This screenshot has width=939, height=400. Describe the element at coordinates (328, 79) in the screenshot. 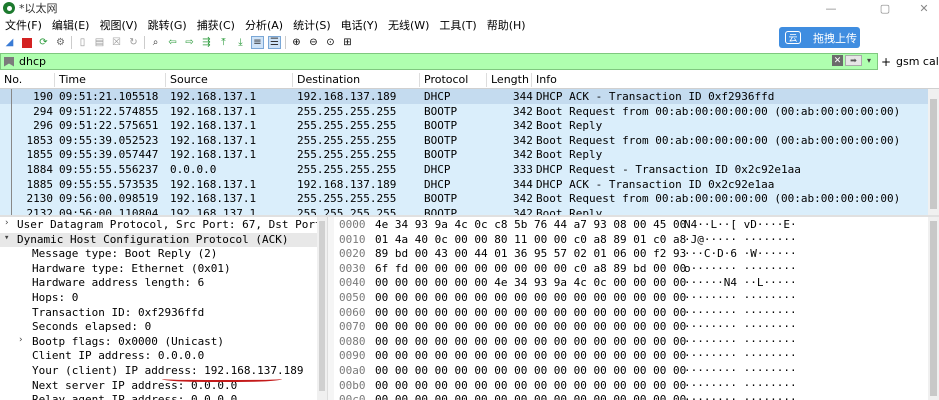

I see `column-destination: Destination` at that location.